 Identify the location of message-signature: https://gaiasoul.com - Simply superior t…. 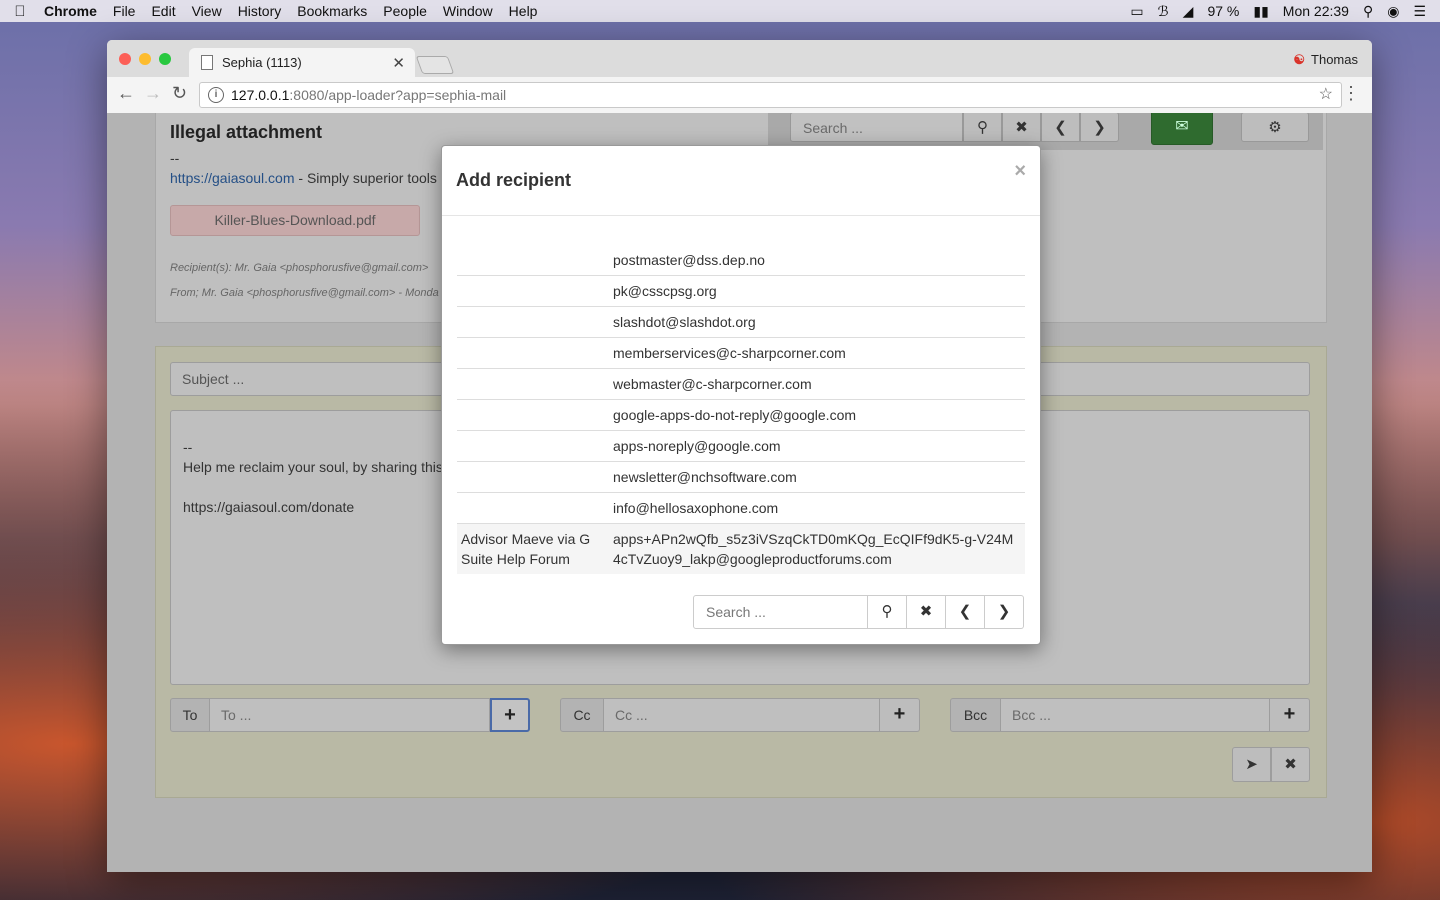
(303, 178).